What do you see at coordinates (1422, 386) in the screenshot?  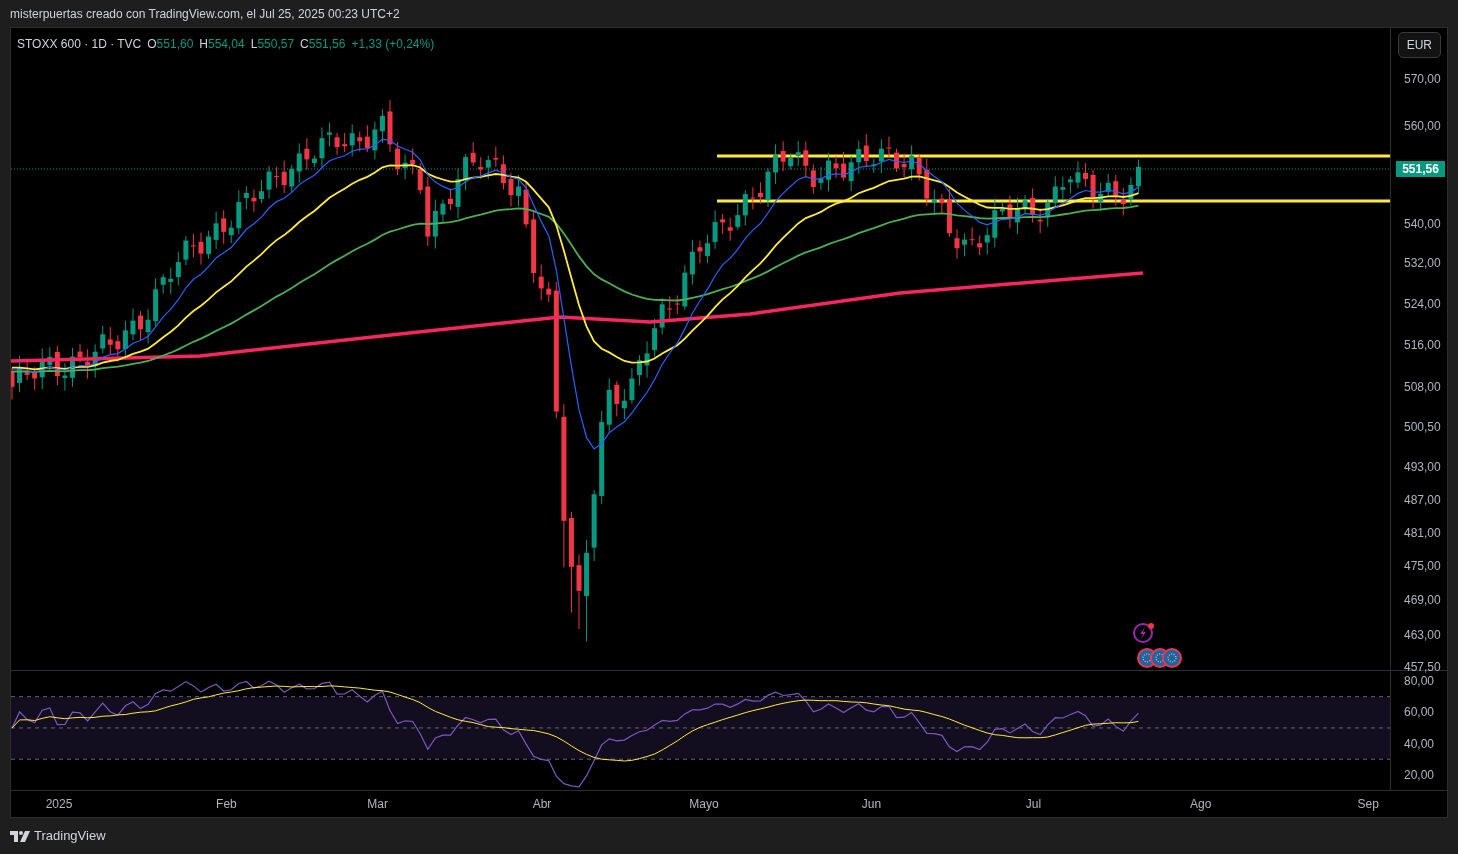 I see `price-tick-label: 508,00` at bounding box center [1422, 386].